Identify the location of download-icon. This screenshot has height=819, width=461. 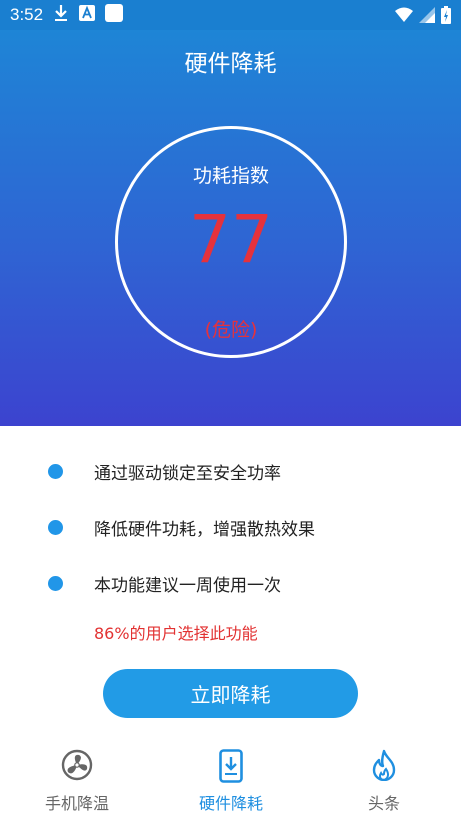
(61, 15).